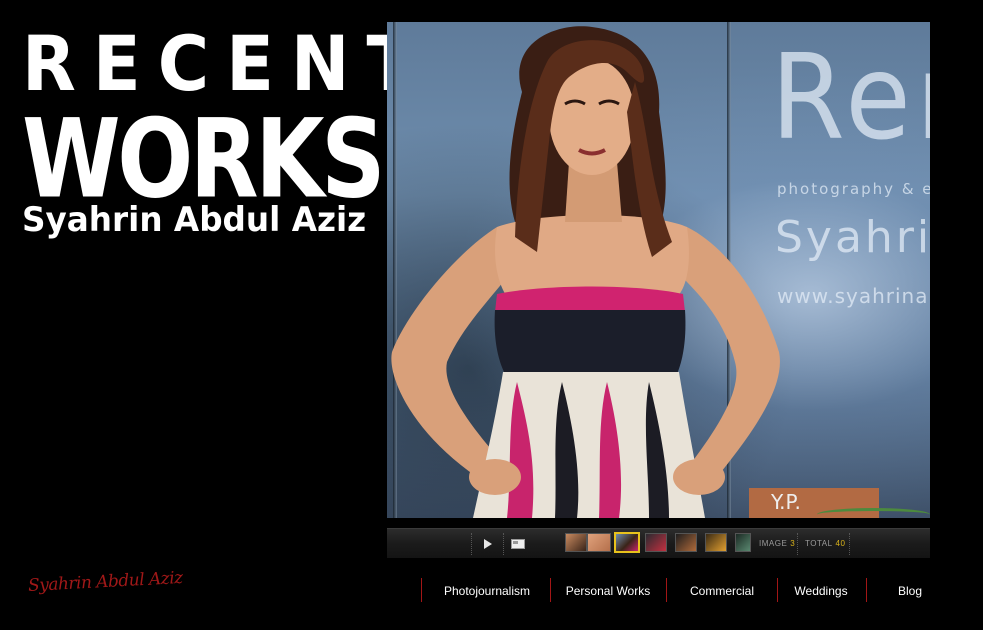  What do you see at coordinates (840, 543) in the screenshot?
I see `total-number: 40` at bounding box center [840, 543].